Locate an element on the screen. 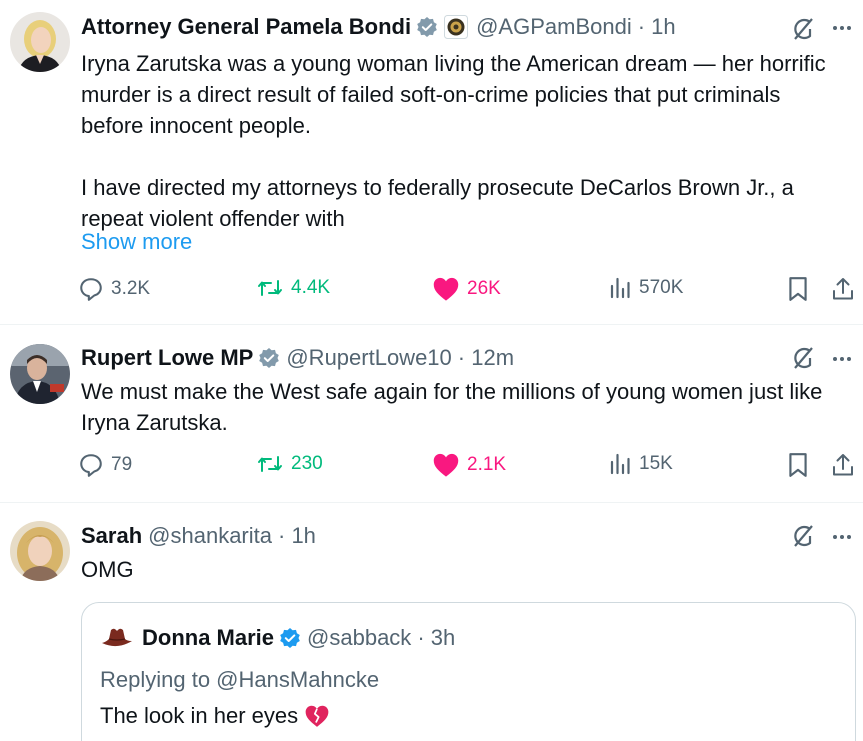 Image resolution: width=863 pixels, height=741 pixels. like-button: 26K is located at coordinates (466, 289).